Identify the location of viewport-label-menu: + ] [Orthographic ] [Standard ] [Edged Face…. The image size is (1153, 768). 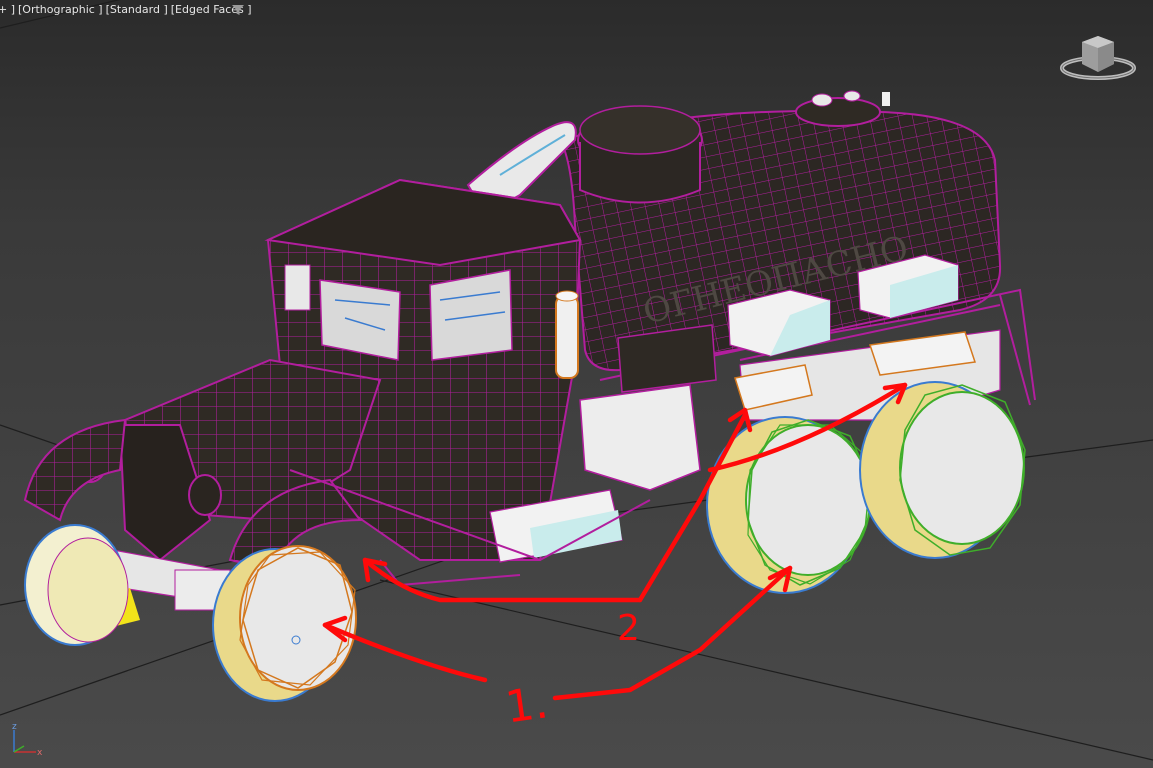
(127, 9).